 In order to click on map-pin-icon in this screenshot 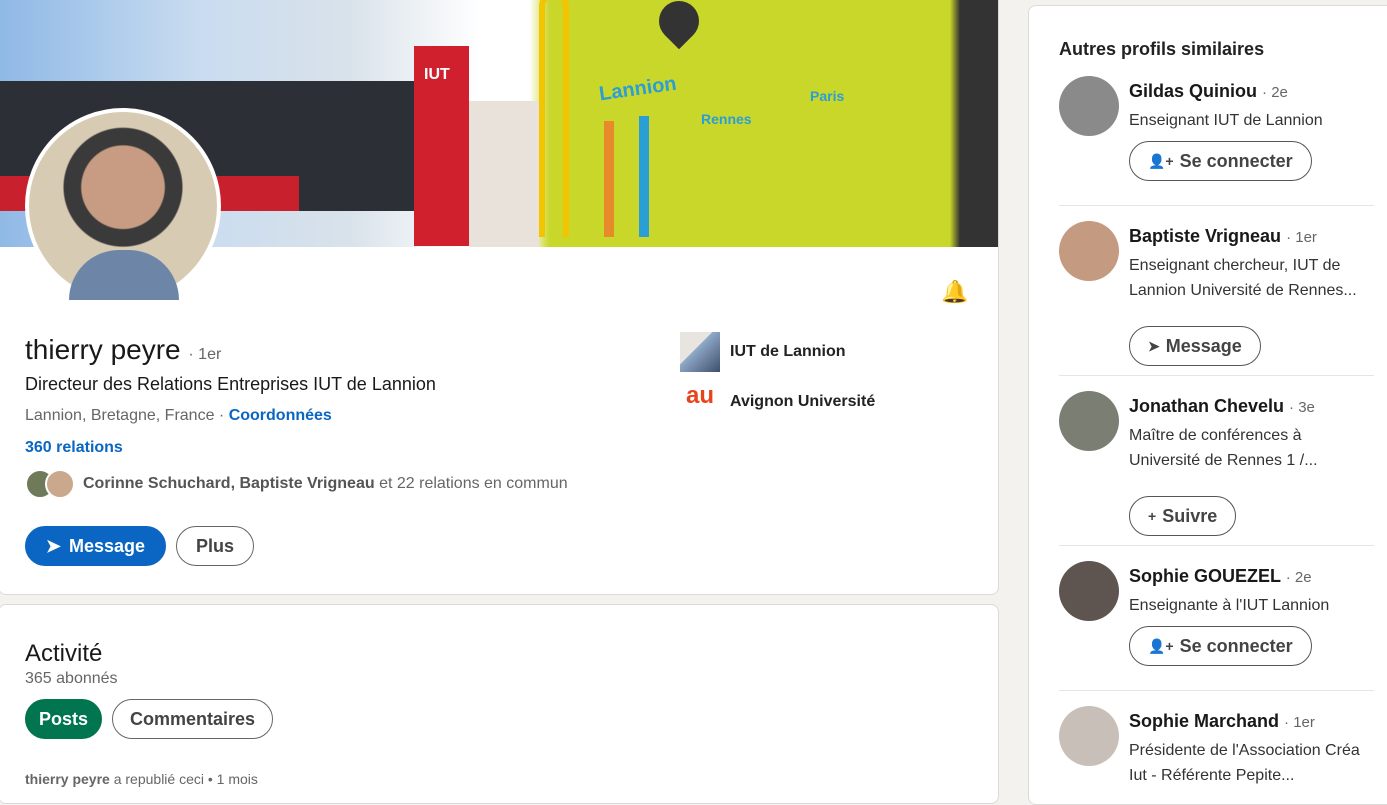, I will do `click(679, 25)`.